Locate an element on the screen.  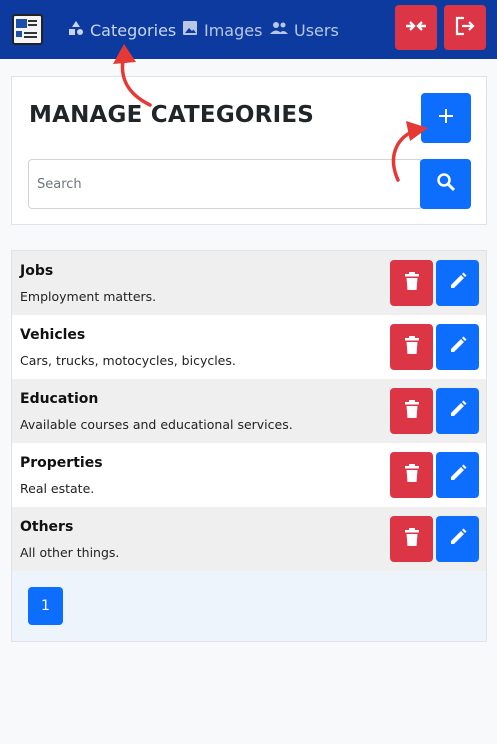
add-category-button is located at coordinates (446, 118).